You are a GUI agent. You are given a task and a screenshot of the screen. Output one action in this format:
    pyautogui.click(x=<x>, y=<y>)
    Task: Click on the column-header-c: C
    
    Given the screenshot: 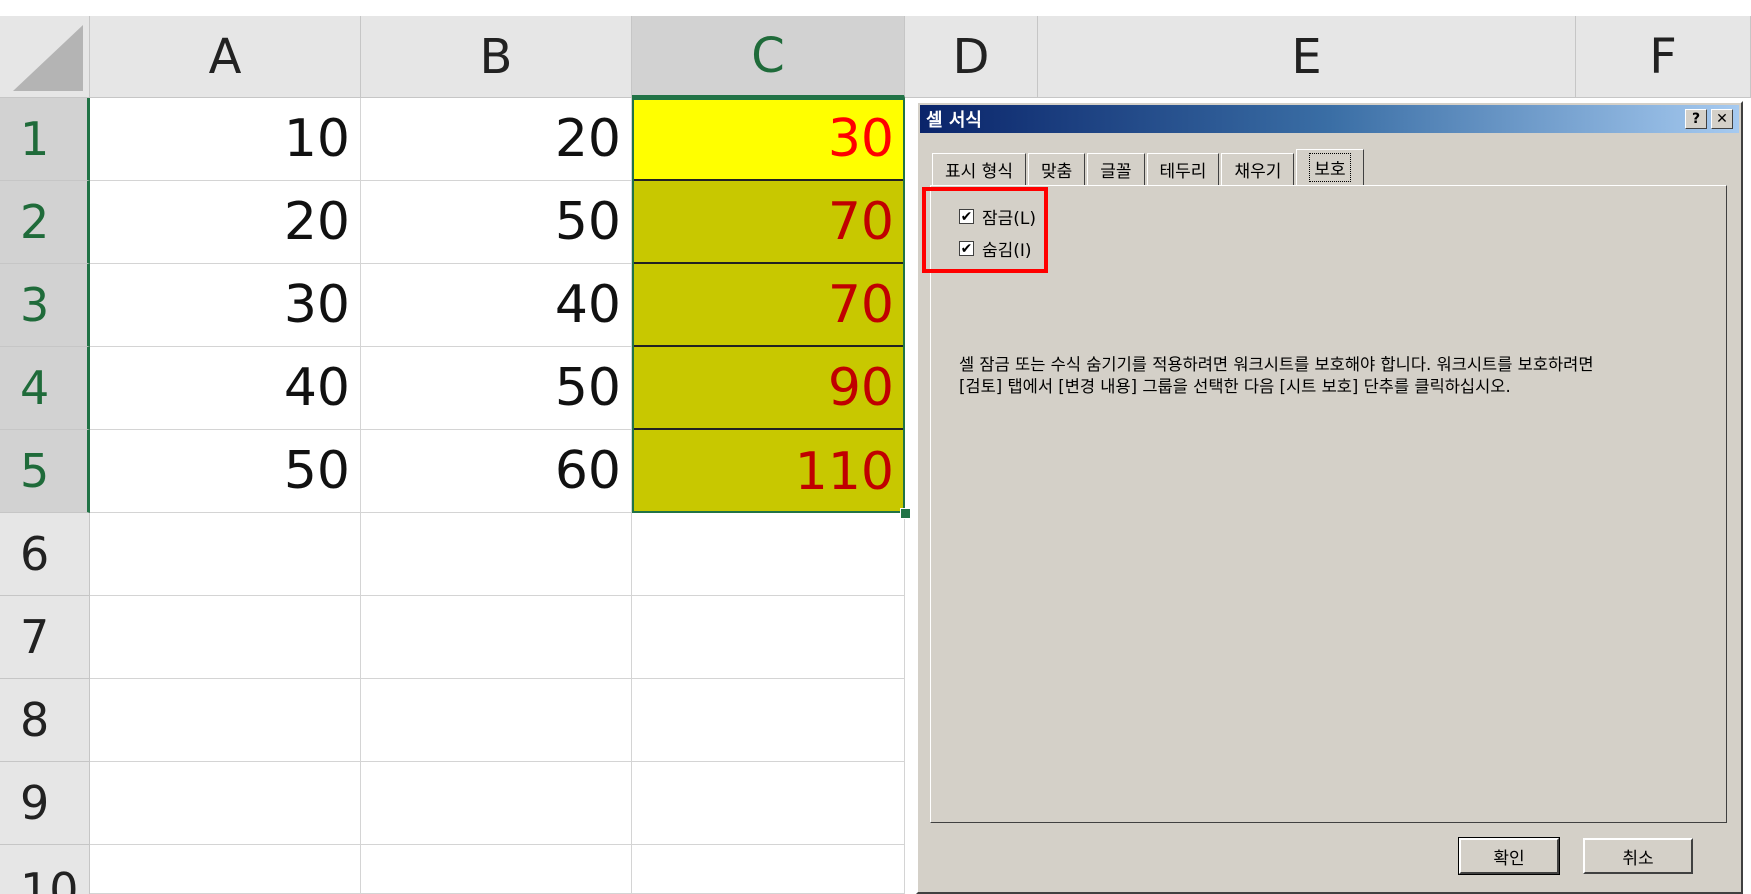 What is the action you would take?
    pyautogui.click(x=768, y=57)
    